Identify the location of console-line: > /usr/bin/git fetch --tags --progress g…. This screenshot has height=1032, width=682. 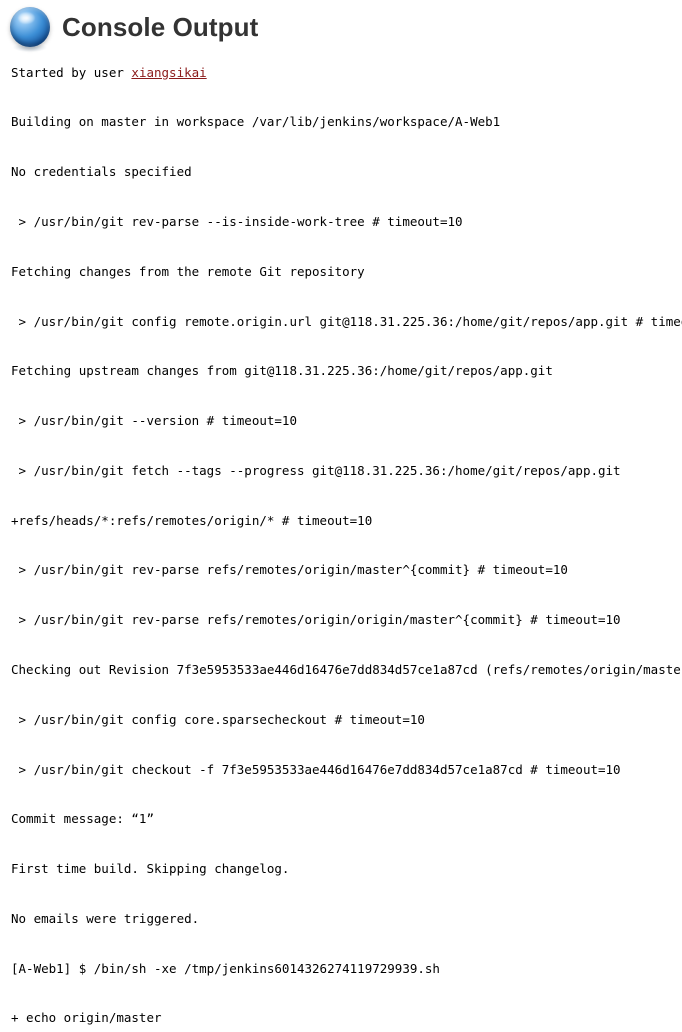
(316, 470).